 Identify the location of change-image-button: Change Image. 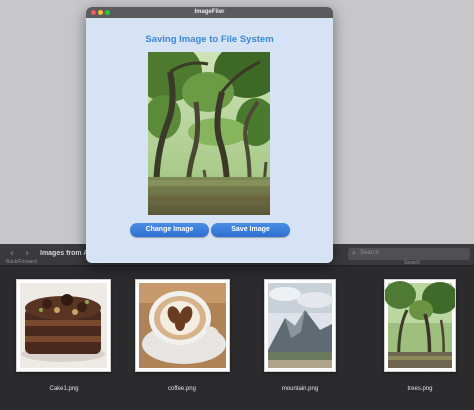
(169, 230).